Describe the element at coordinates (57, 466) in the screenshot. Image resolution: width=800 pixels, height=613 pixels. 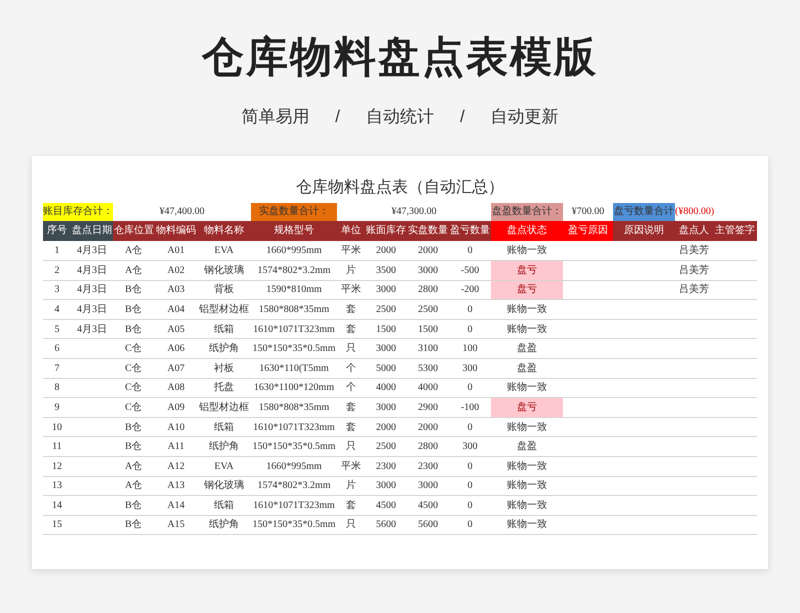
I see `table-cell: 12` at that location.